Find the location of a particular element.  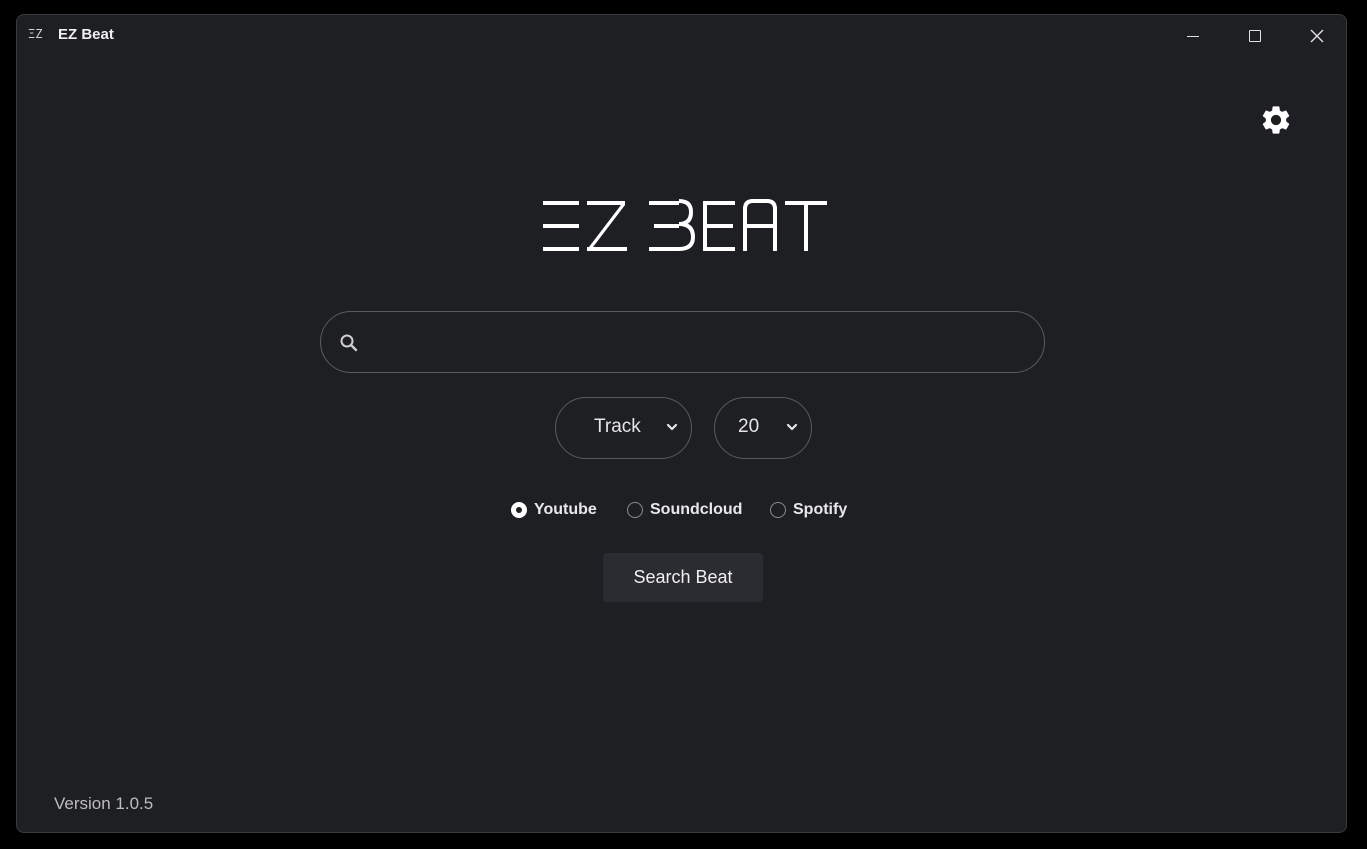

source-label-youtube: Youtube is located at coordinates (565, 509).